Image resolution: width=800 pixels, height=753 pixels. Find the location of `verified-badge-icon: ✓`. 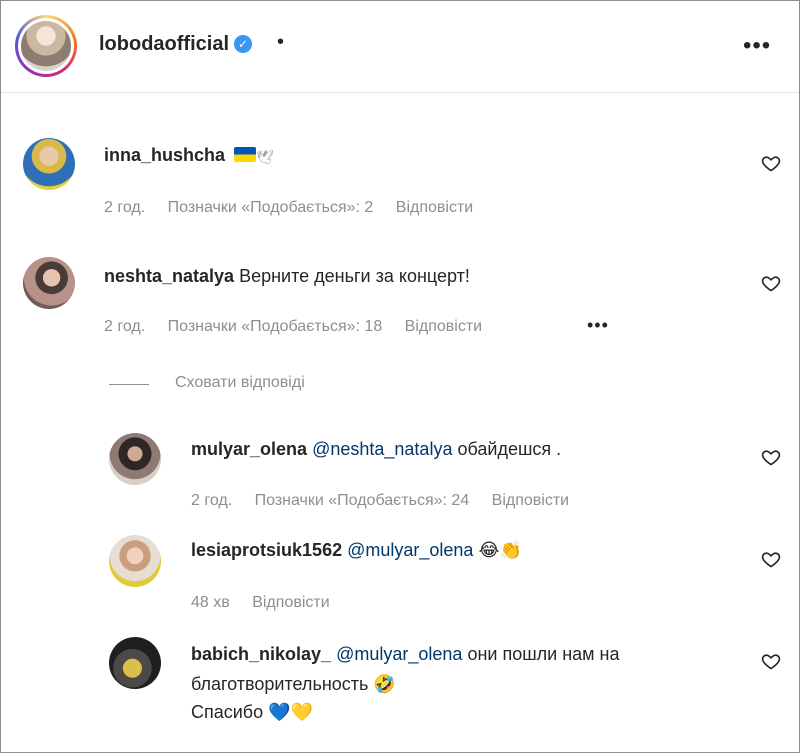

verified-badge-icon: ✓ is located at coordinates (243, 44).